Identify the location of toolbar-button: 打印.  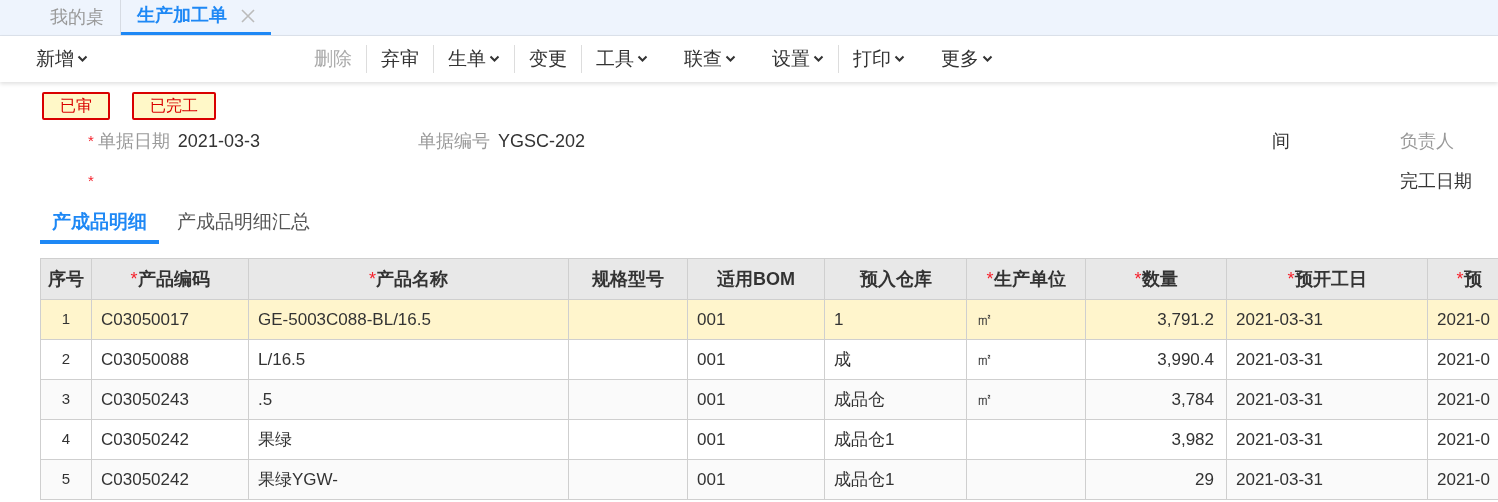
(879, 59).